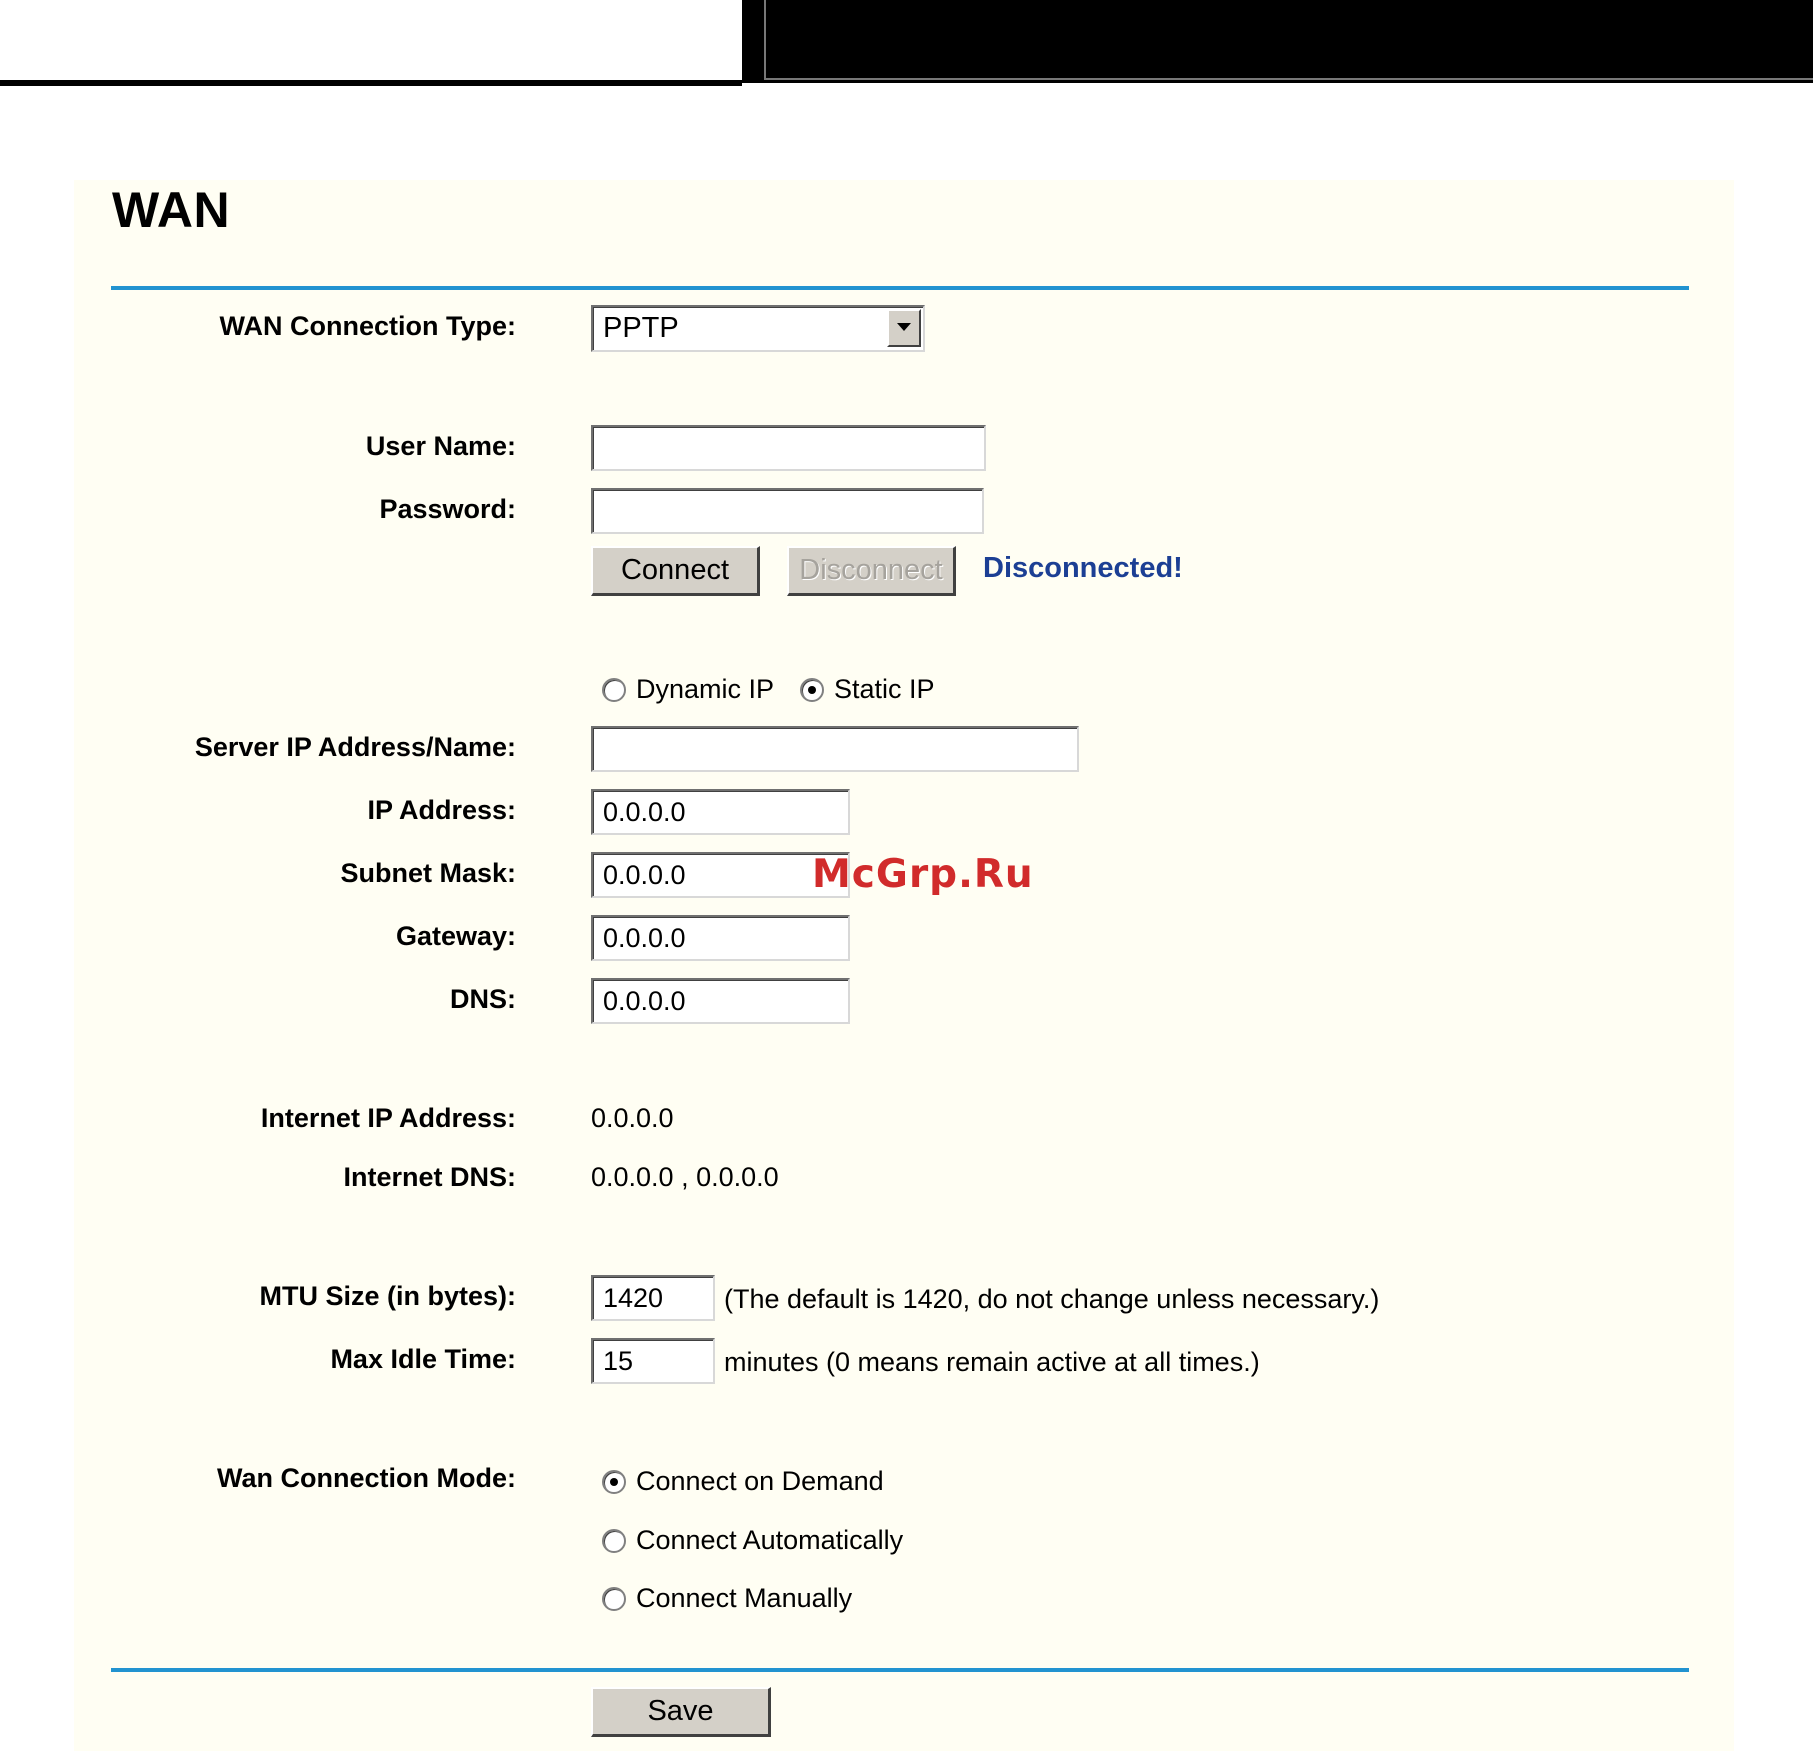  I want to click on header-divider, so click(371, 83).